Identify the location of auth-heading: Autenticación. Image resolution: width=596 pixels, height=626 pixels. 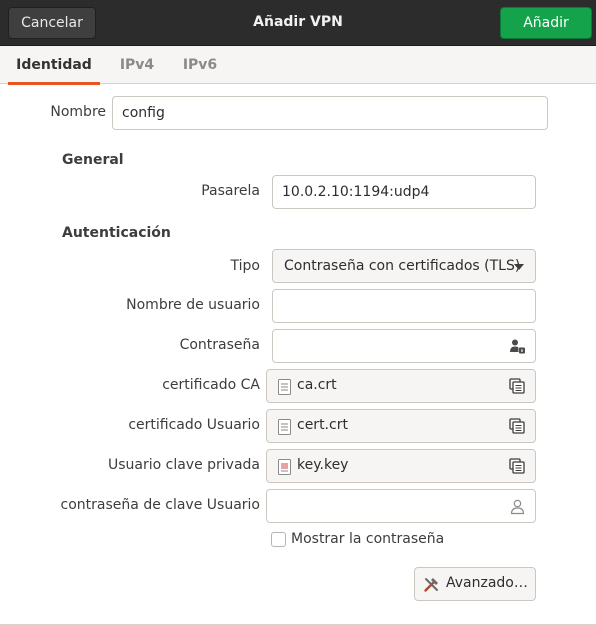
(116, 233).